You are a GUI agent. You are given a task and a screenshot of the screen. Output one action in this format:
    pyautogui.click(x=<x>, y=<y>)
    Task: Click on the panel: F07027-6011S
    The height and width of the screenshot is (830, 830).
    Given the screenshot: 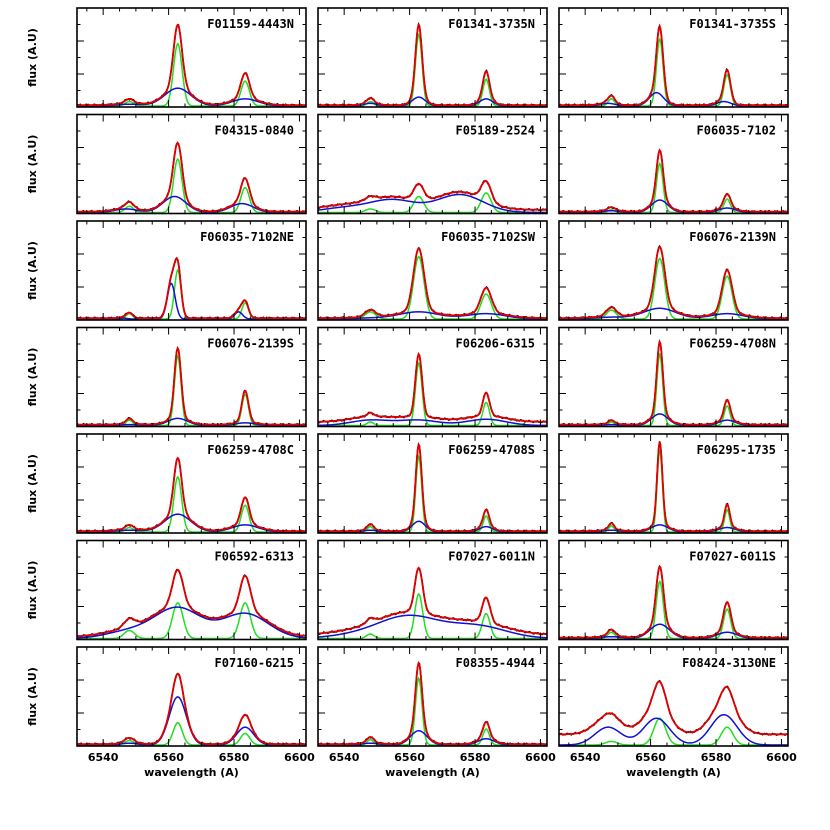 What is the action you would take?
    pyautogui.click(x=673, y=590)
    